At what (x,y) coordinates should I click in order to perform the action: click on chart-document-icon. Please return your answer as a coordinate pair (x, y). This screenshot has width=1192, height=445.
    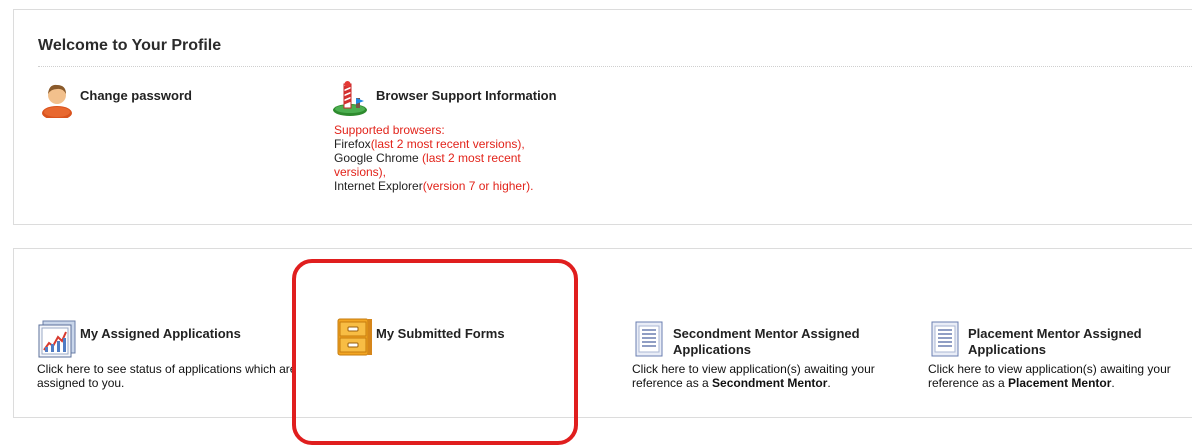
    Looking at the image, I should click on (57, 341).